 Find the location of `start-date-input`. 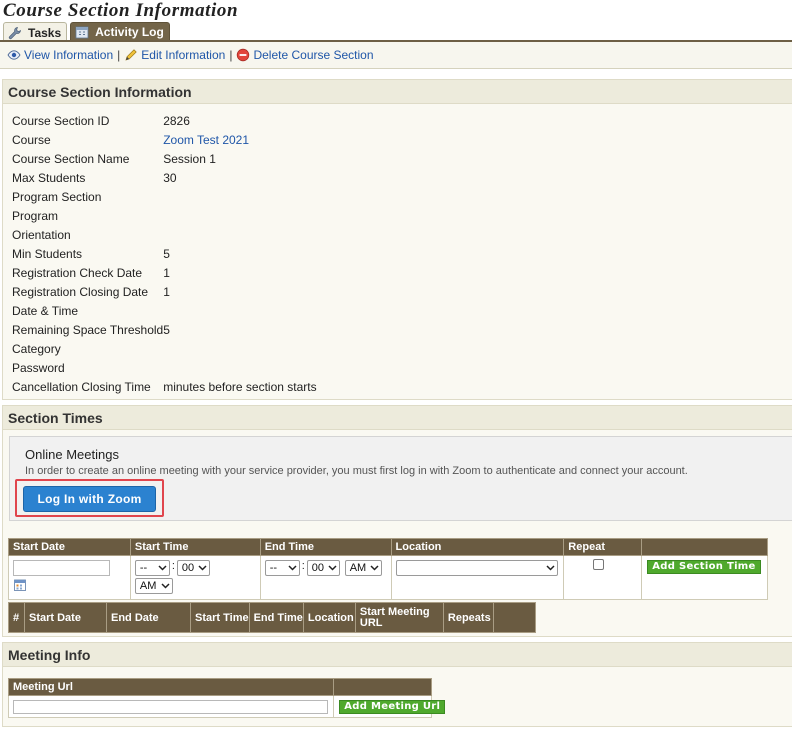

start-date-input is located at coordinates (61, 568).